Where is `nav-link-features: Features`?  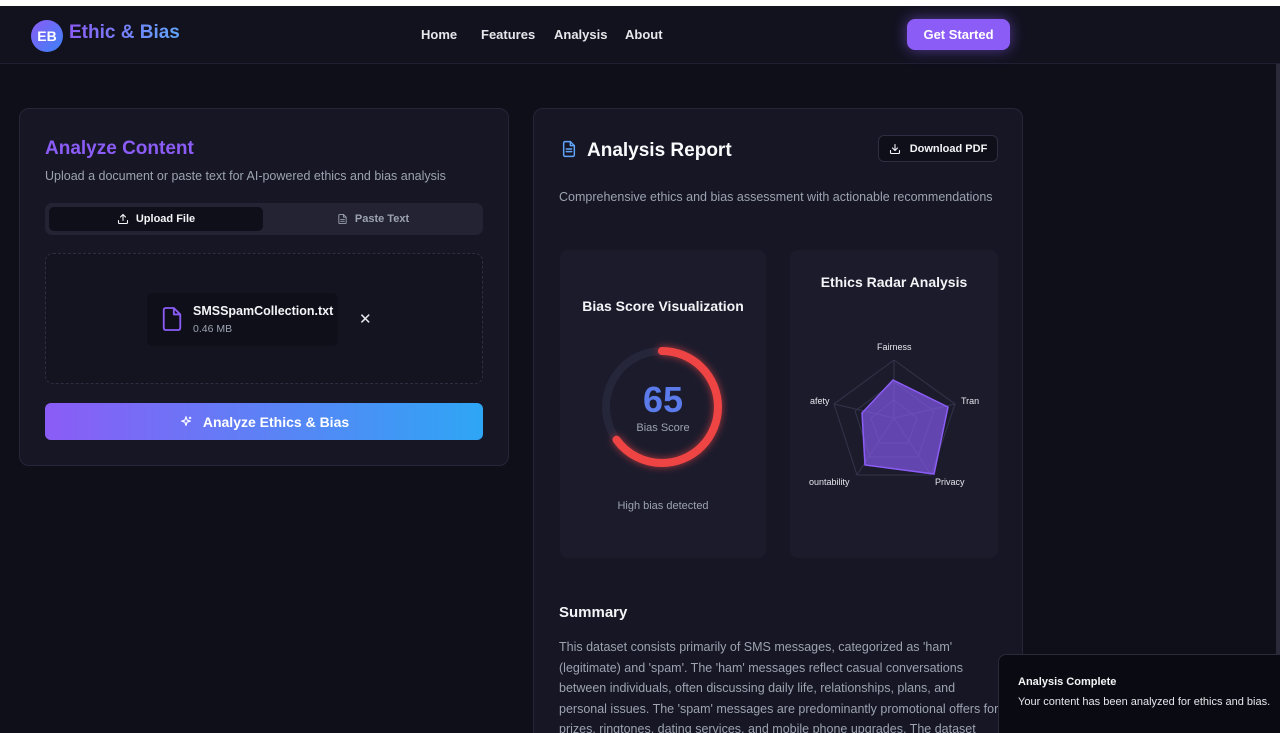
nav-link-features: Features is located at coordinates (508, 34).